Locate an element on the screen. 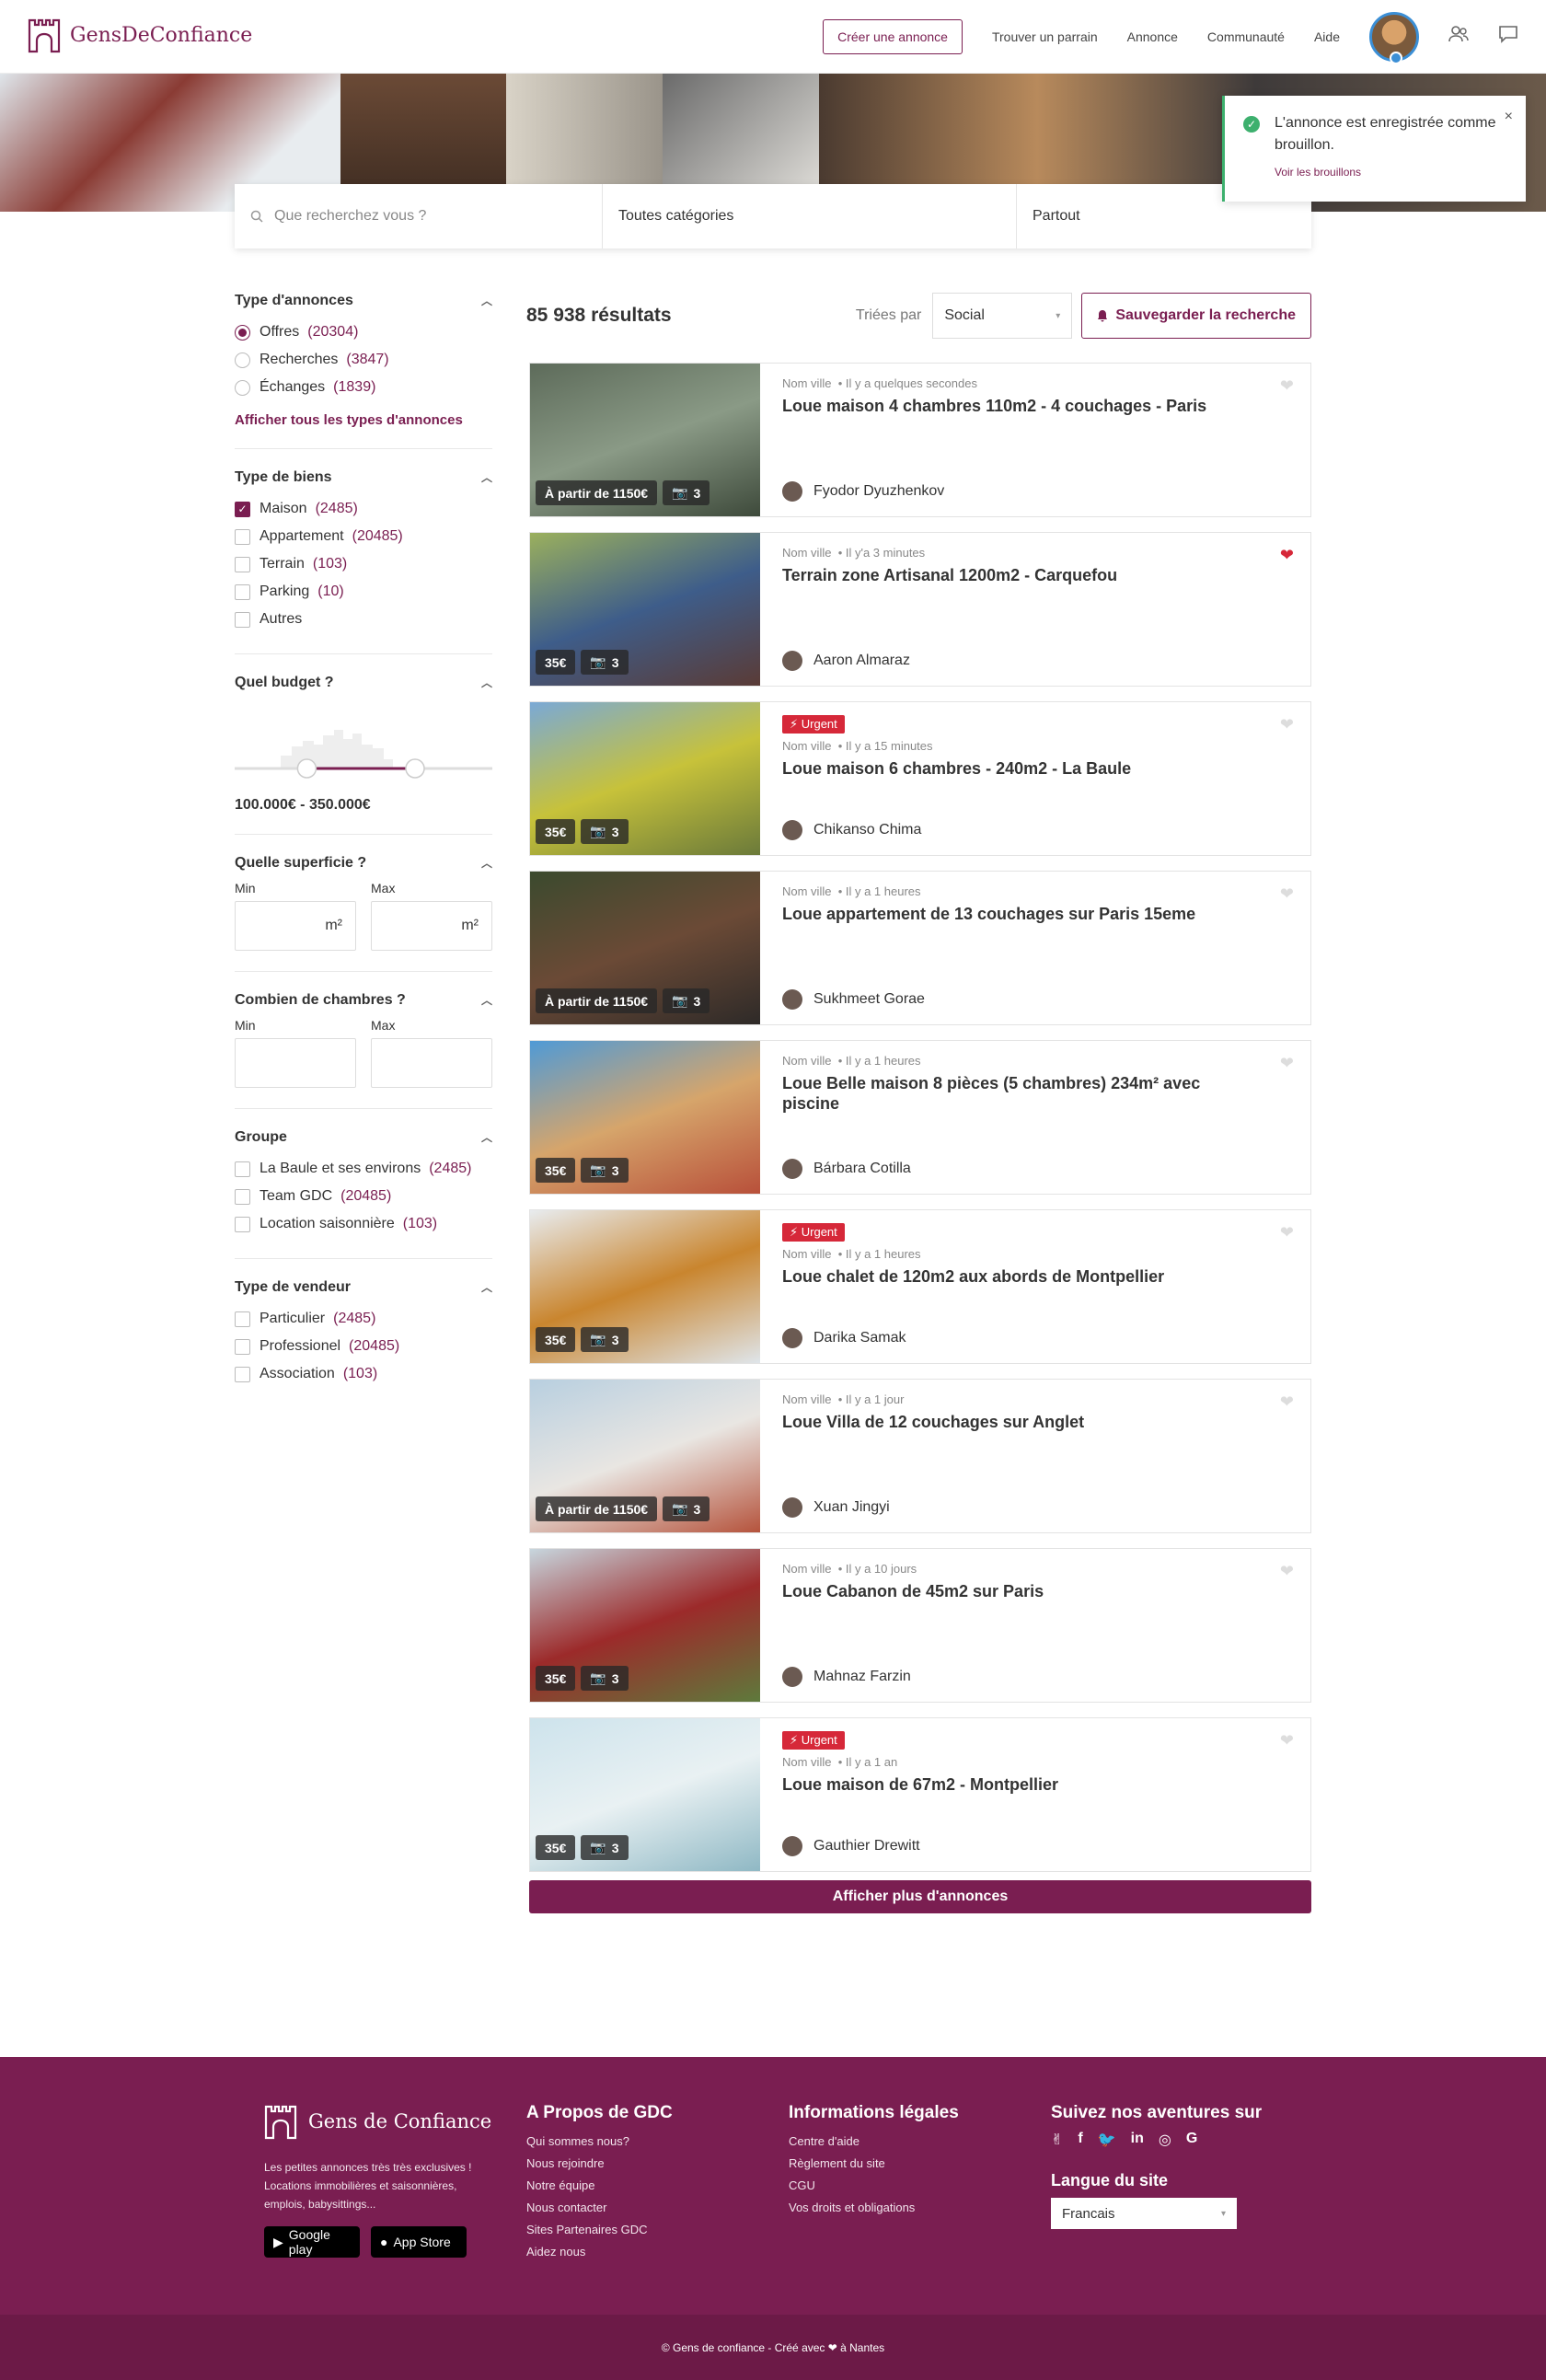 This screenshot has width=1546, height=2380. checkbox-maison: ✓ Maison (2485) is located at coordinates (363, 509).